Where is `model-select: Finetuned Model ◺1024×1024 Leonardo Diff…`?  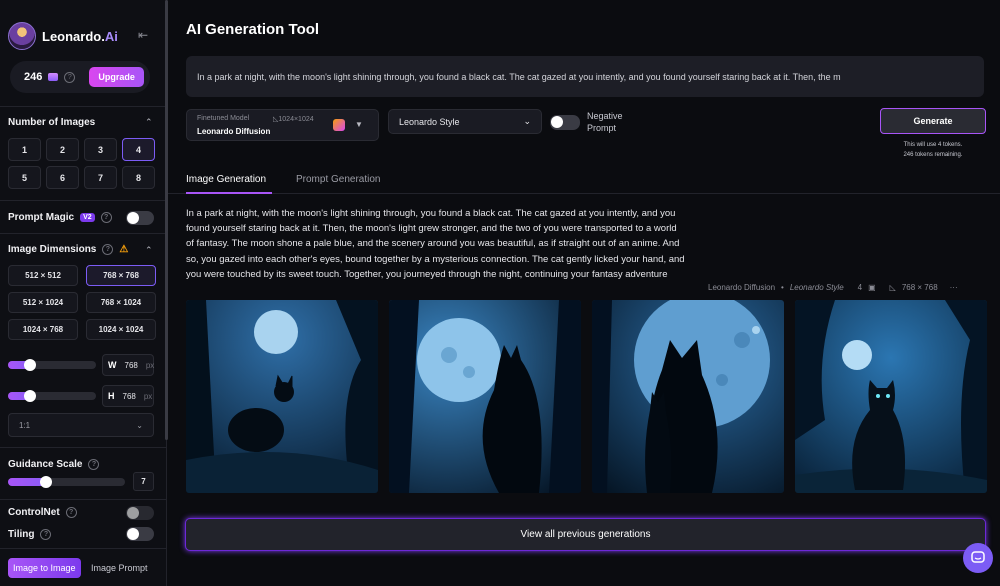 model-select: Finetuned Model ◺1024×1024 Leonardo Diff… is located at coordinates (282, 125).